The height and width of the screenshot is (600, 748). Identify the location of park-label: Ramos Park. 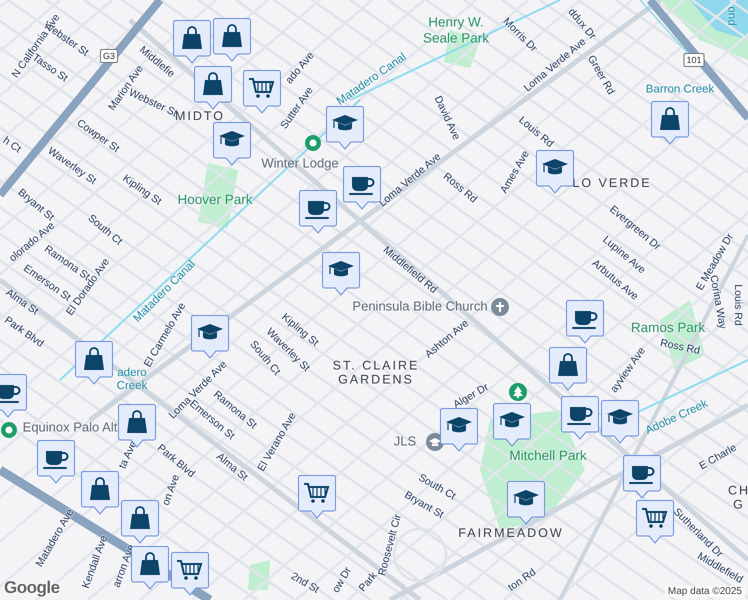
(668, 328).